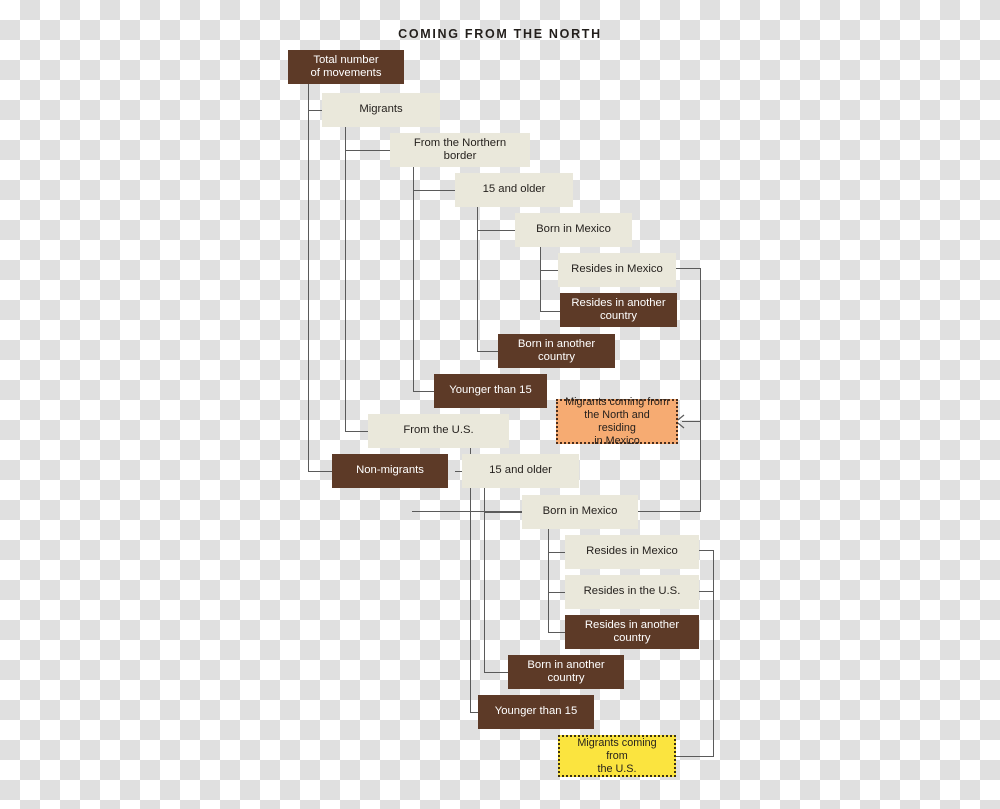 The height and width of the screenshot is (809, 1000). I want to click on node-n_younger15: Younger than 15, so click(490, 391).